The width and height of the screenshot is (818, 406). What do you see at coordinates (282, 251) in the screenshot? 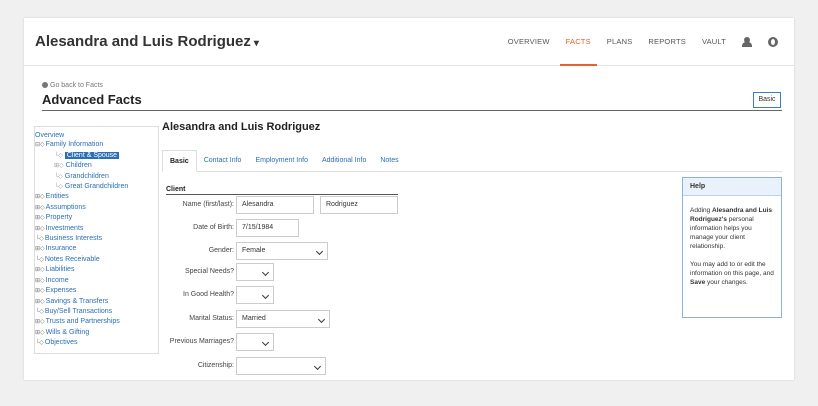
I see `gender-select: Female` at bounding box center [282, 251].